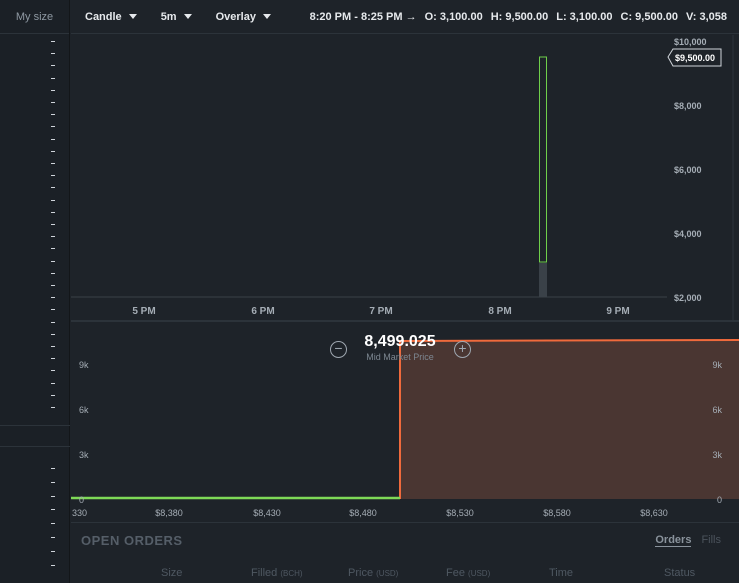 This screenshot has height=583, width=739. Describe the element at coordinates (711, 540) in the screenshot. I see `tab-fills: Fills` at that location.